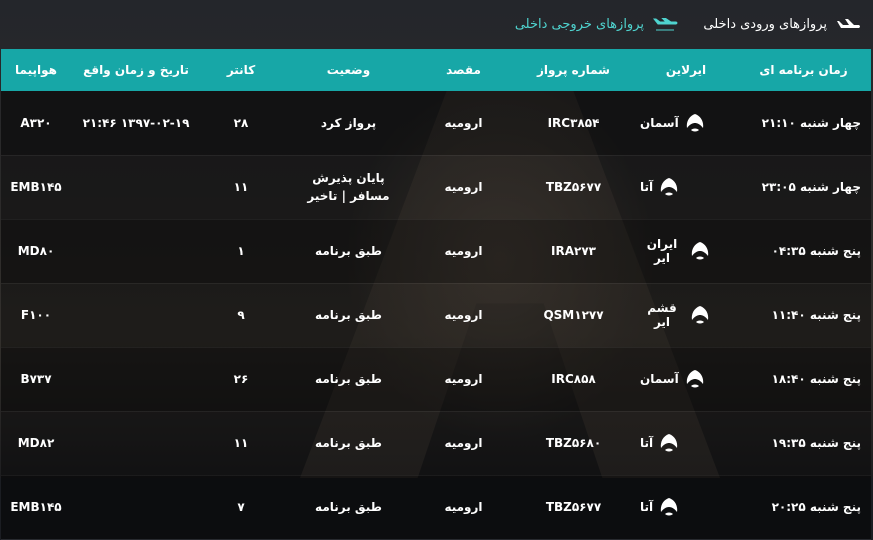 This screenshot has width=873, height=540. I want to click on header-scheduled-time: زمان برنامه ای, so click(803, 70).